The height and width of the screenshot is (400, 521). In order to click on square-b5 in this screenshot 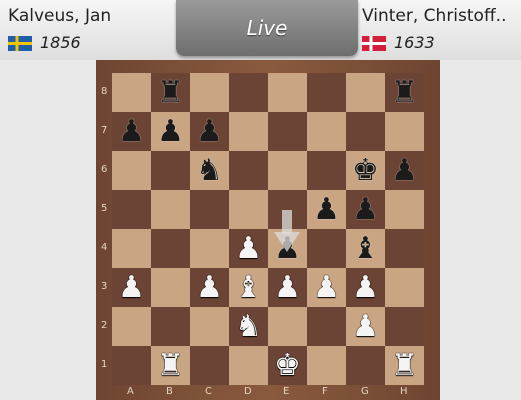, I will do `click(170, 209)`.